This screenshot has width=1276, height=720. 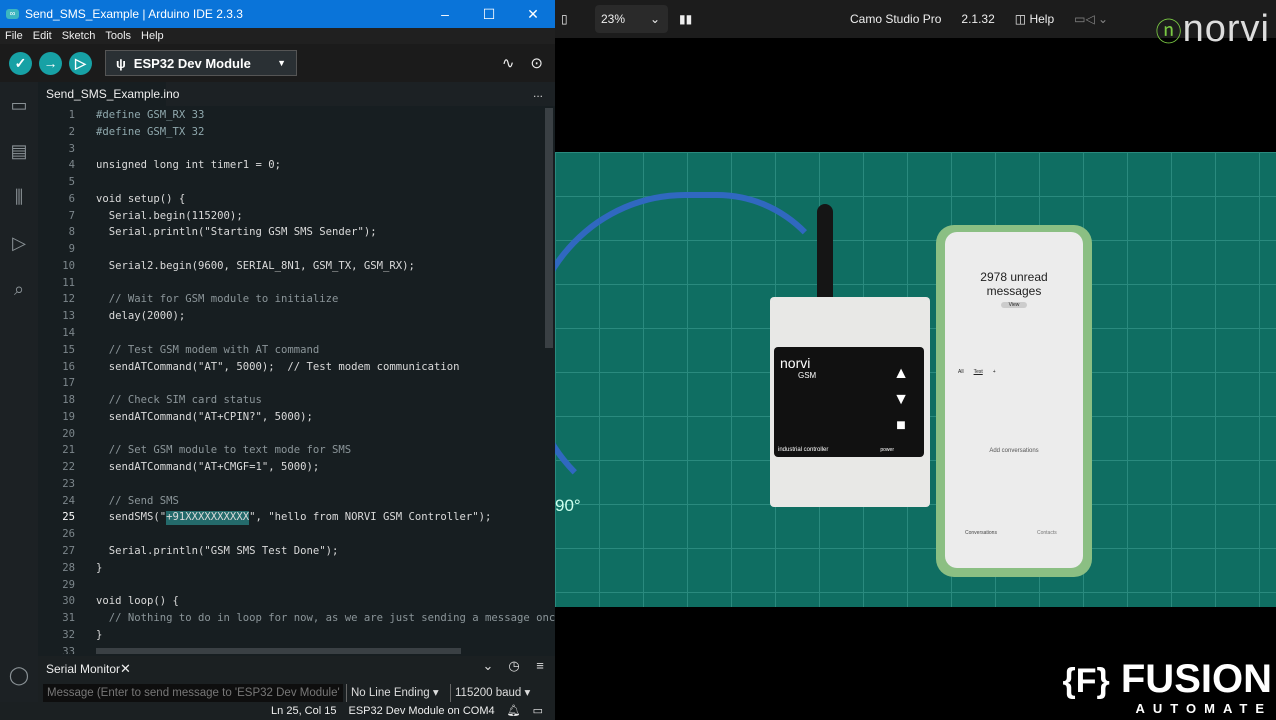 What do you see at coordinates (217, 299) in the screenshot?
I see `code-line: // Wait for GSM module to initialize` at bounding box center [217, 299].